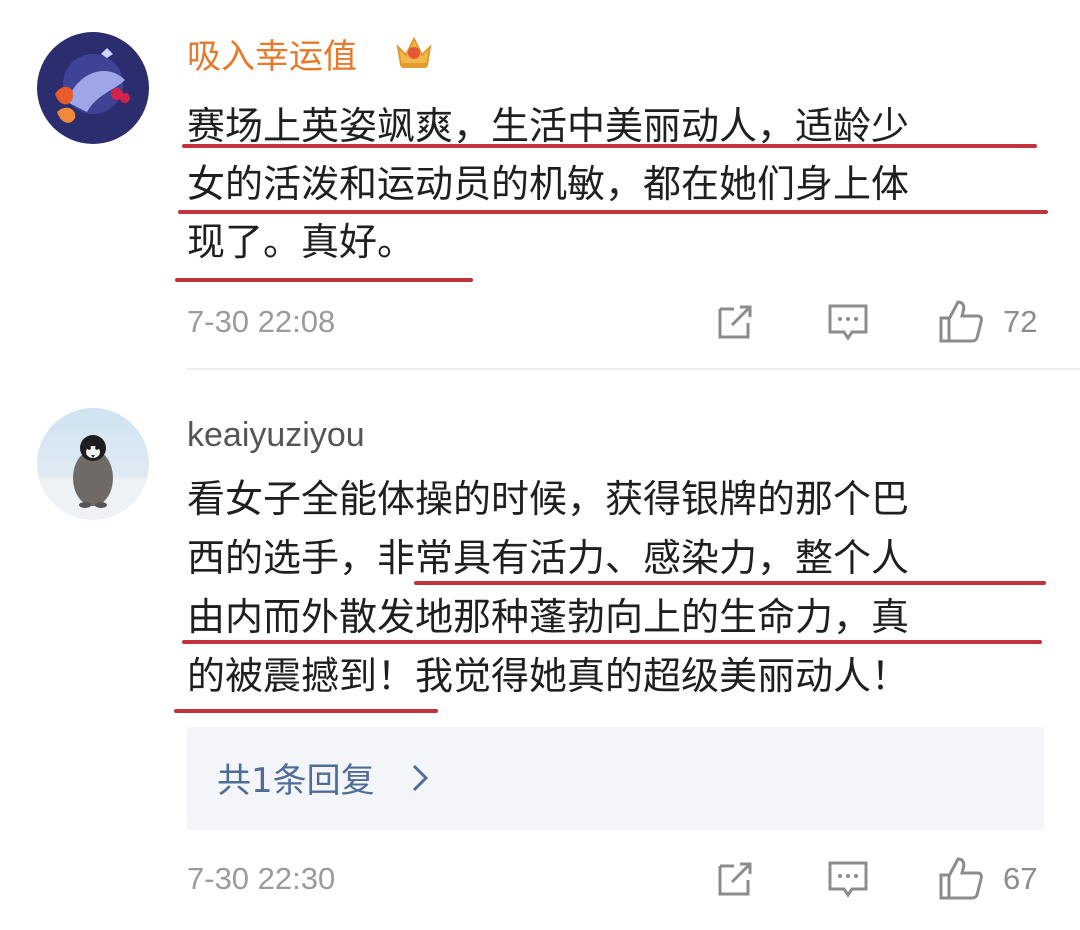 The image size is (1080, 930). What do you see at coordinates (1020, 878) in the screenshot?
I see `like-count: 67` at bounding box center [1020, 878].